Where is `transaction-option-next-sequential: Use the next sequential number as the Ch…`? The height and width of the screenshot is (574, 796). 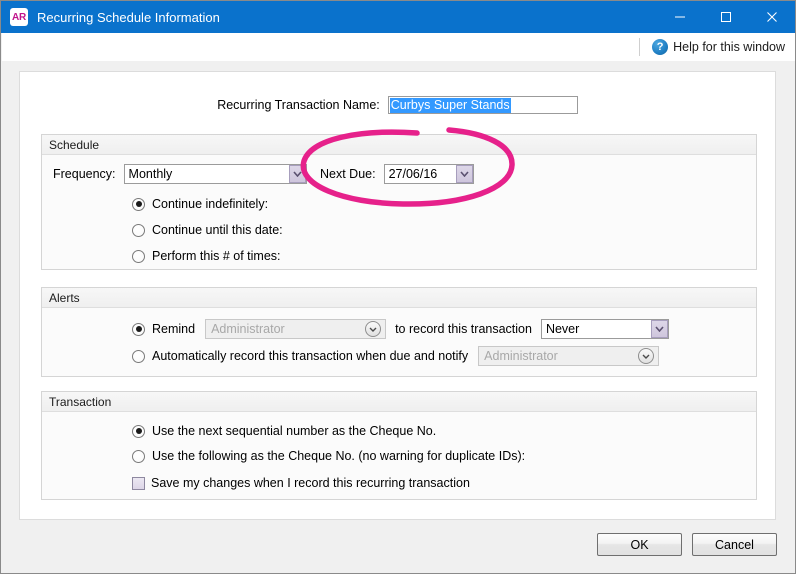 transaction-option-next-sequential: Use the next sequential number as the Ch… is located at coordinates (284, 431).